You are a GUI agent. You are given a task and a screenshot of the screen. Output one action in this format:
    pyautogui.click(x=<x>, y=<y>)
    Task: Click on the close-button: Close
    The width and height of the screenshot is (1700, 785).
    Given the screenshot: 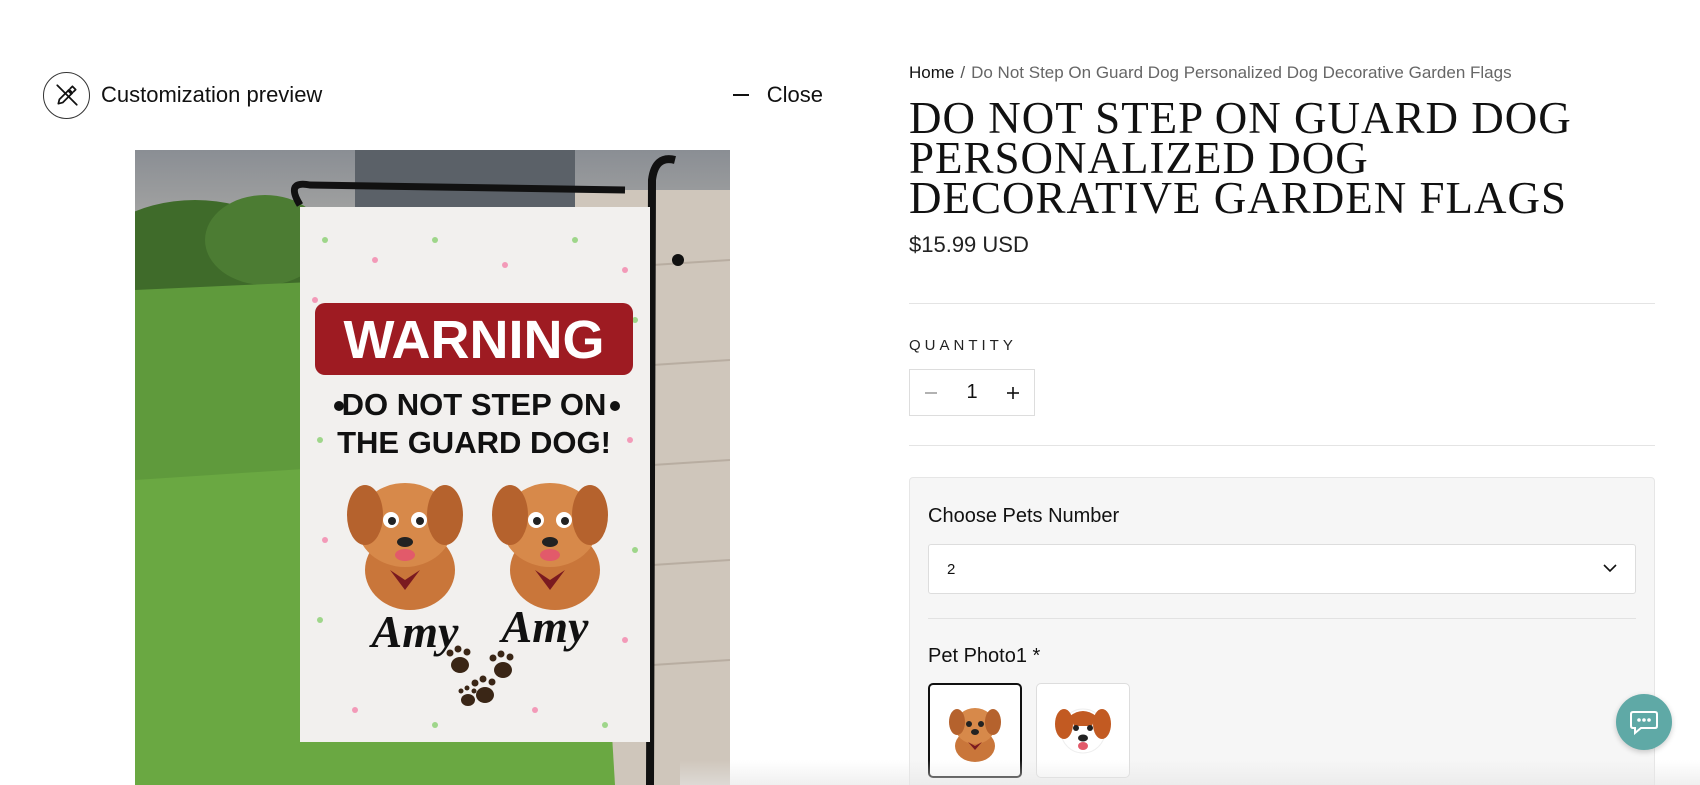 What is the action you would take?
    pyautogui.click(x=777, y=95)
    